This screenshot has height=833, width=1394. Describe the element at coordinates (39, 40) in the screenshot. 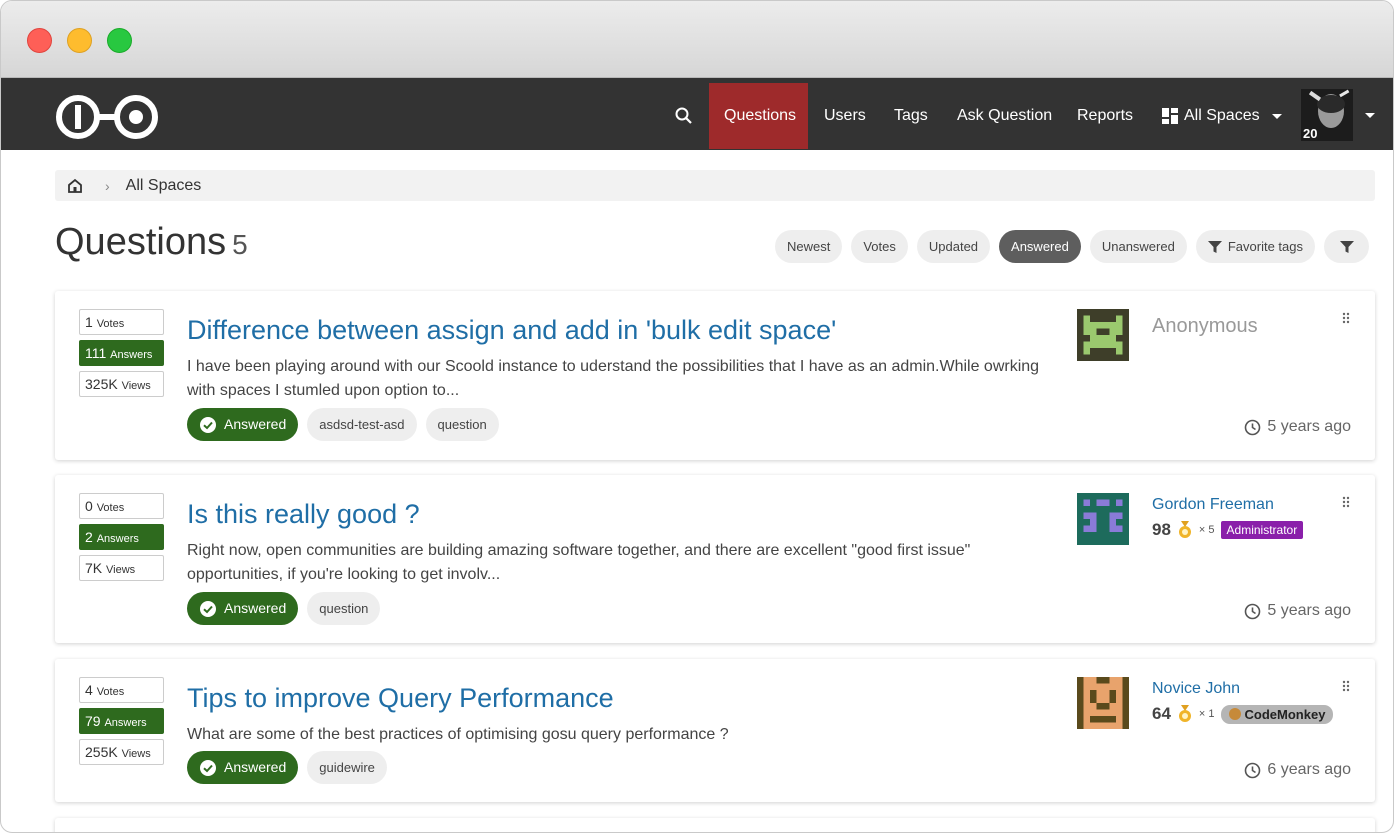

I see `close-window-button` at that location.